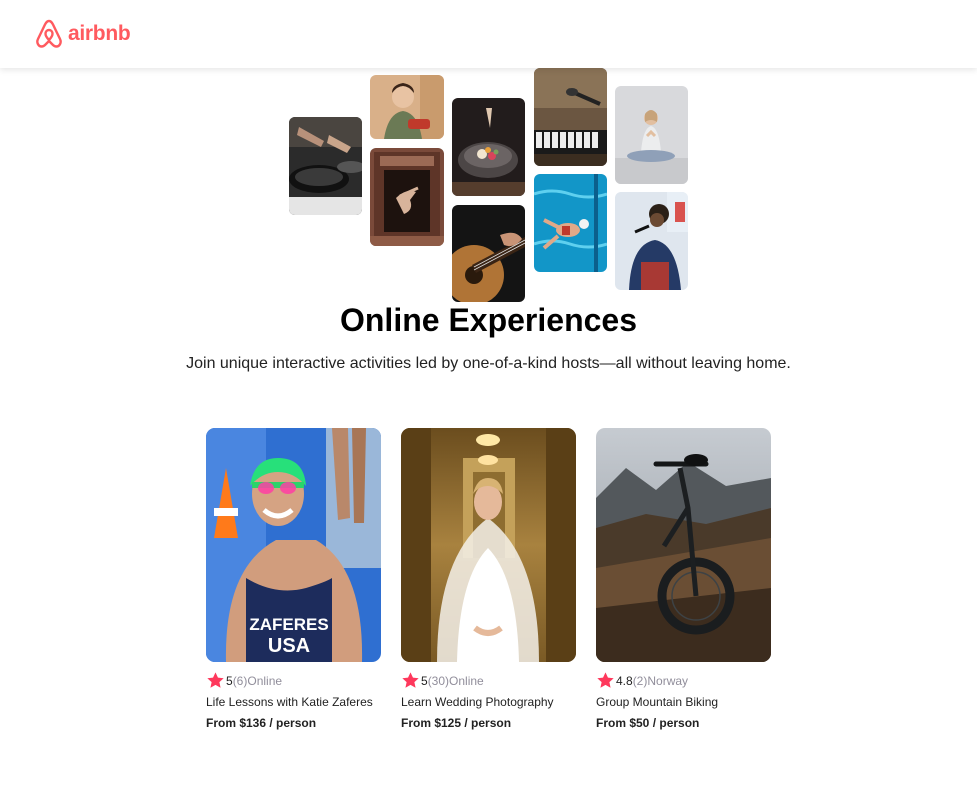 The width and height of the screenshot is (977, 796). What do you see at coordinates (668, 680) in the screenshot?
I see `card-location: Norway` at bounding box center [668, 680].